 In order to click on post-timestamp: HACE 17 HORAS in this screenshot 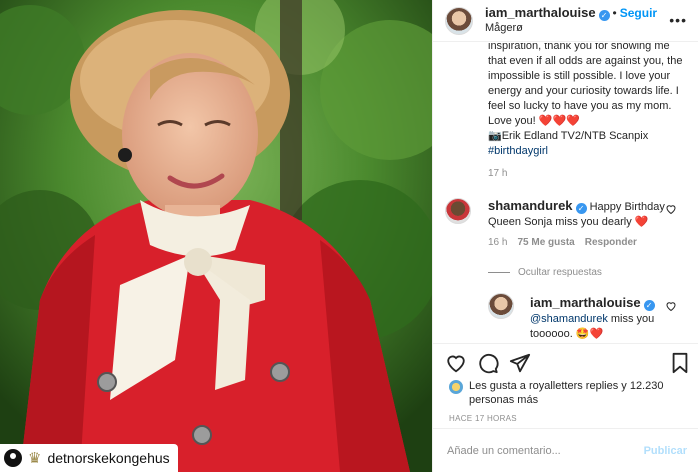, I will do `click(483, 418)`.